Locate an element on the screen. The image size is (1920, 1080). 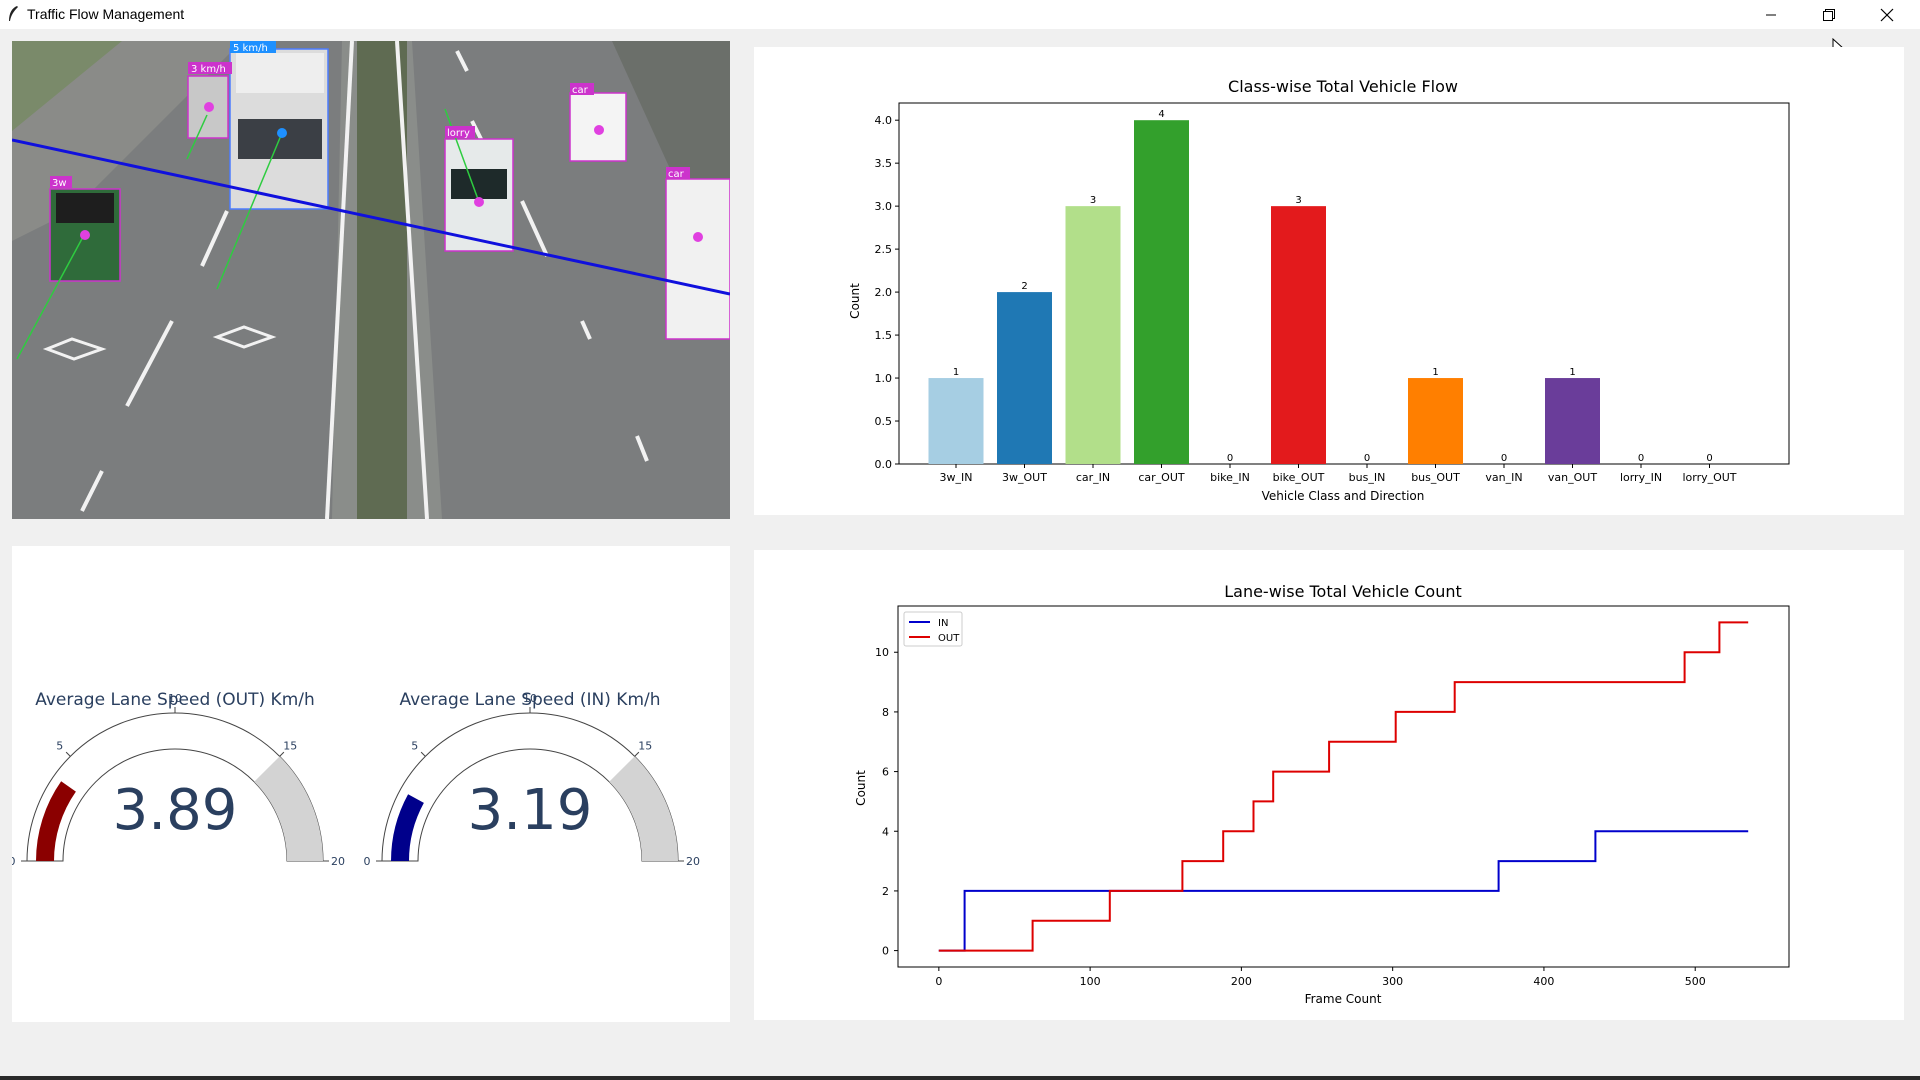
y-tick-label: 0.5 is located at coordinates (884, 421).